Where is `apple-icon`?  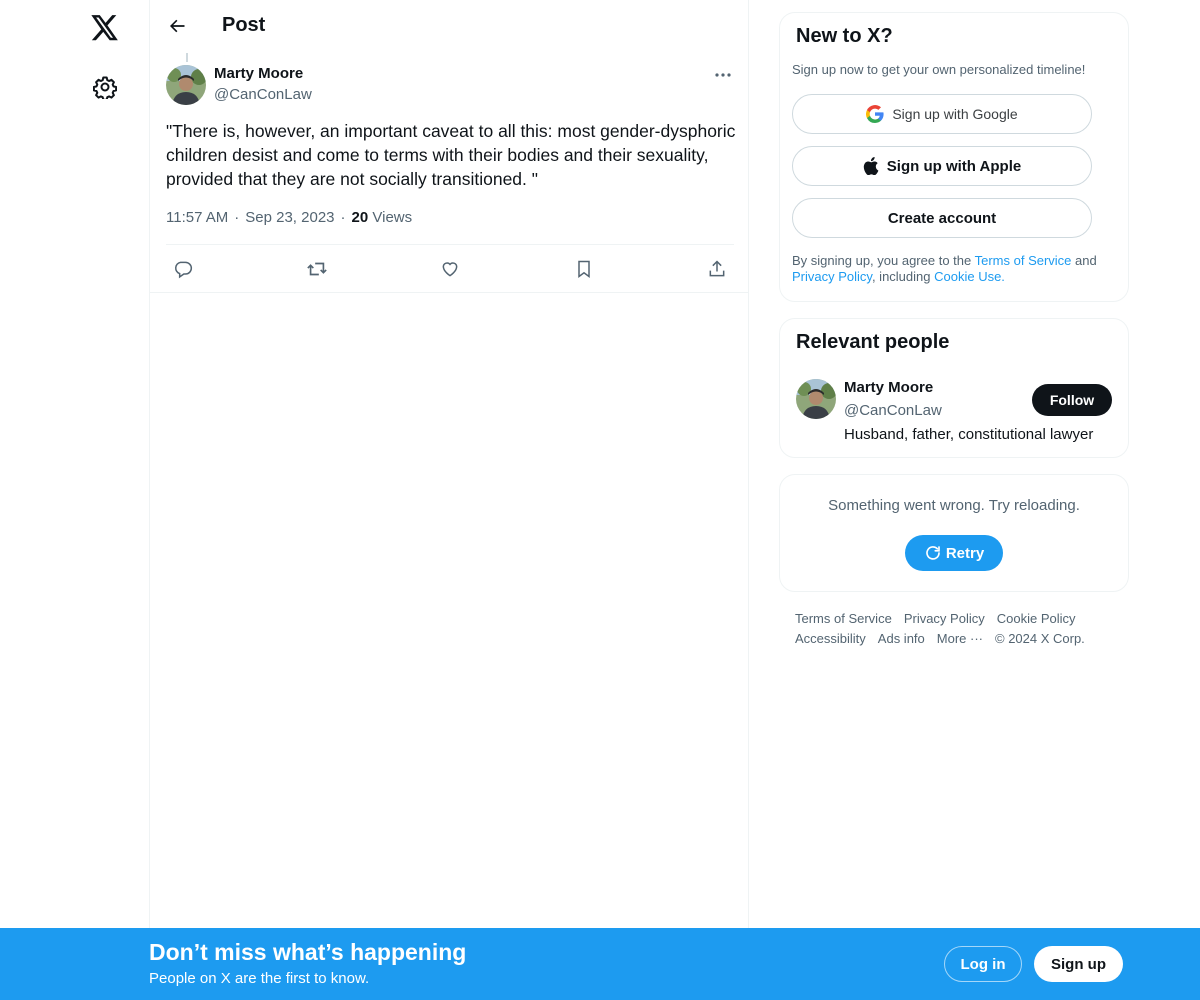 apple-icon is located at coordinates (871, 166).